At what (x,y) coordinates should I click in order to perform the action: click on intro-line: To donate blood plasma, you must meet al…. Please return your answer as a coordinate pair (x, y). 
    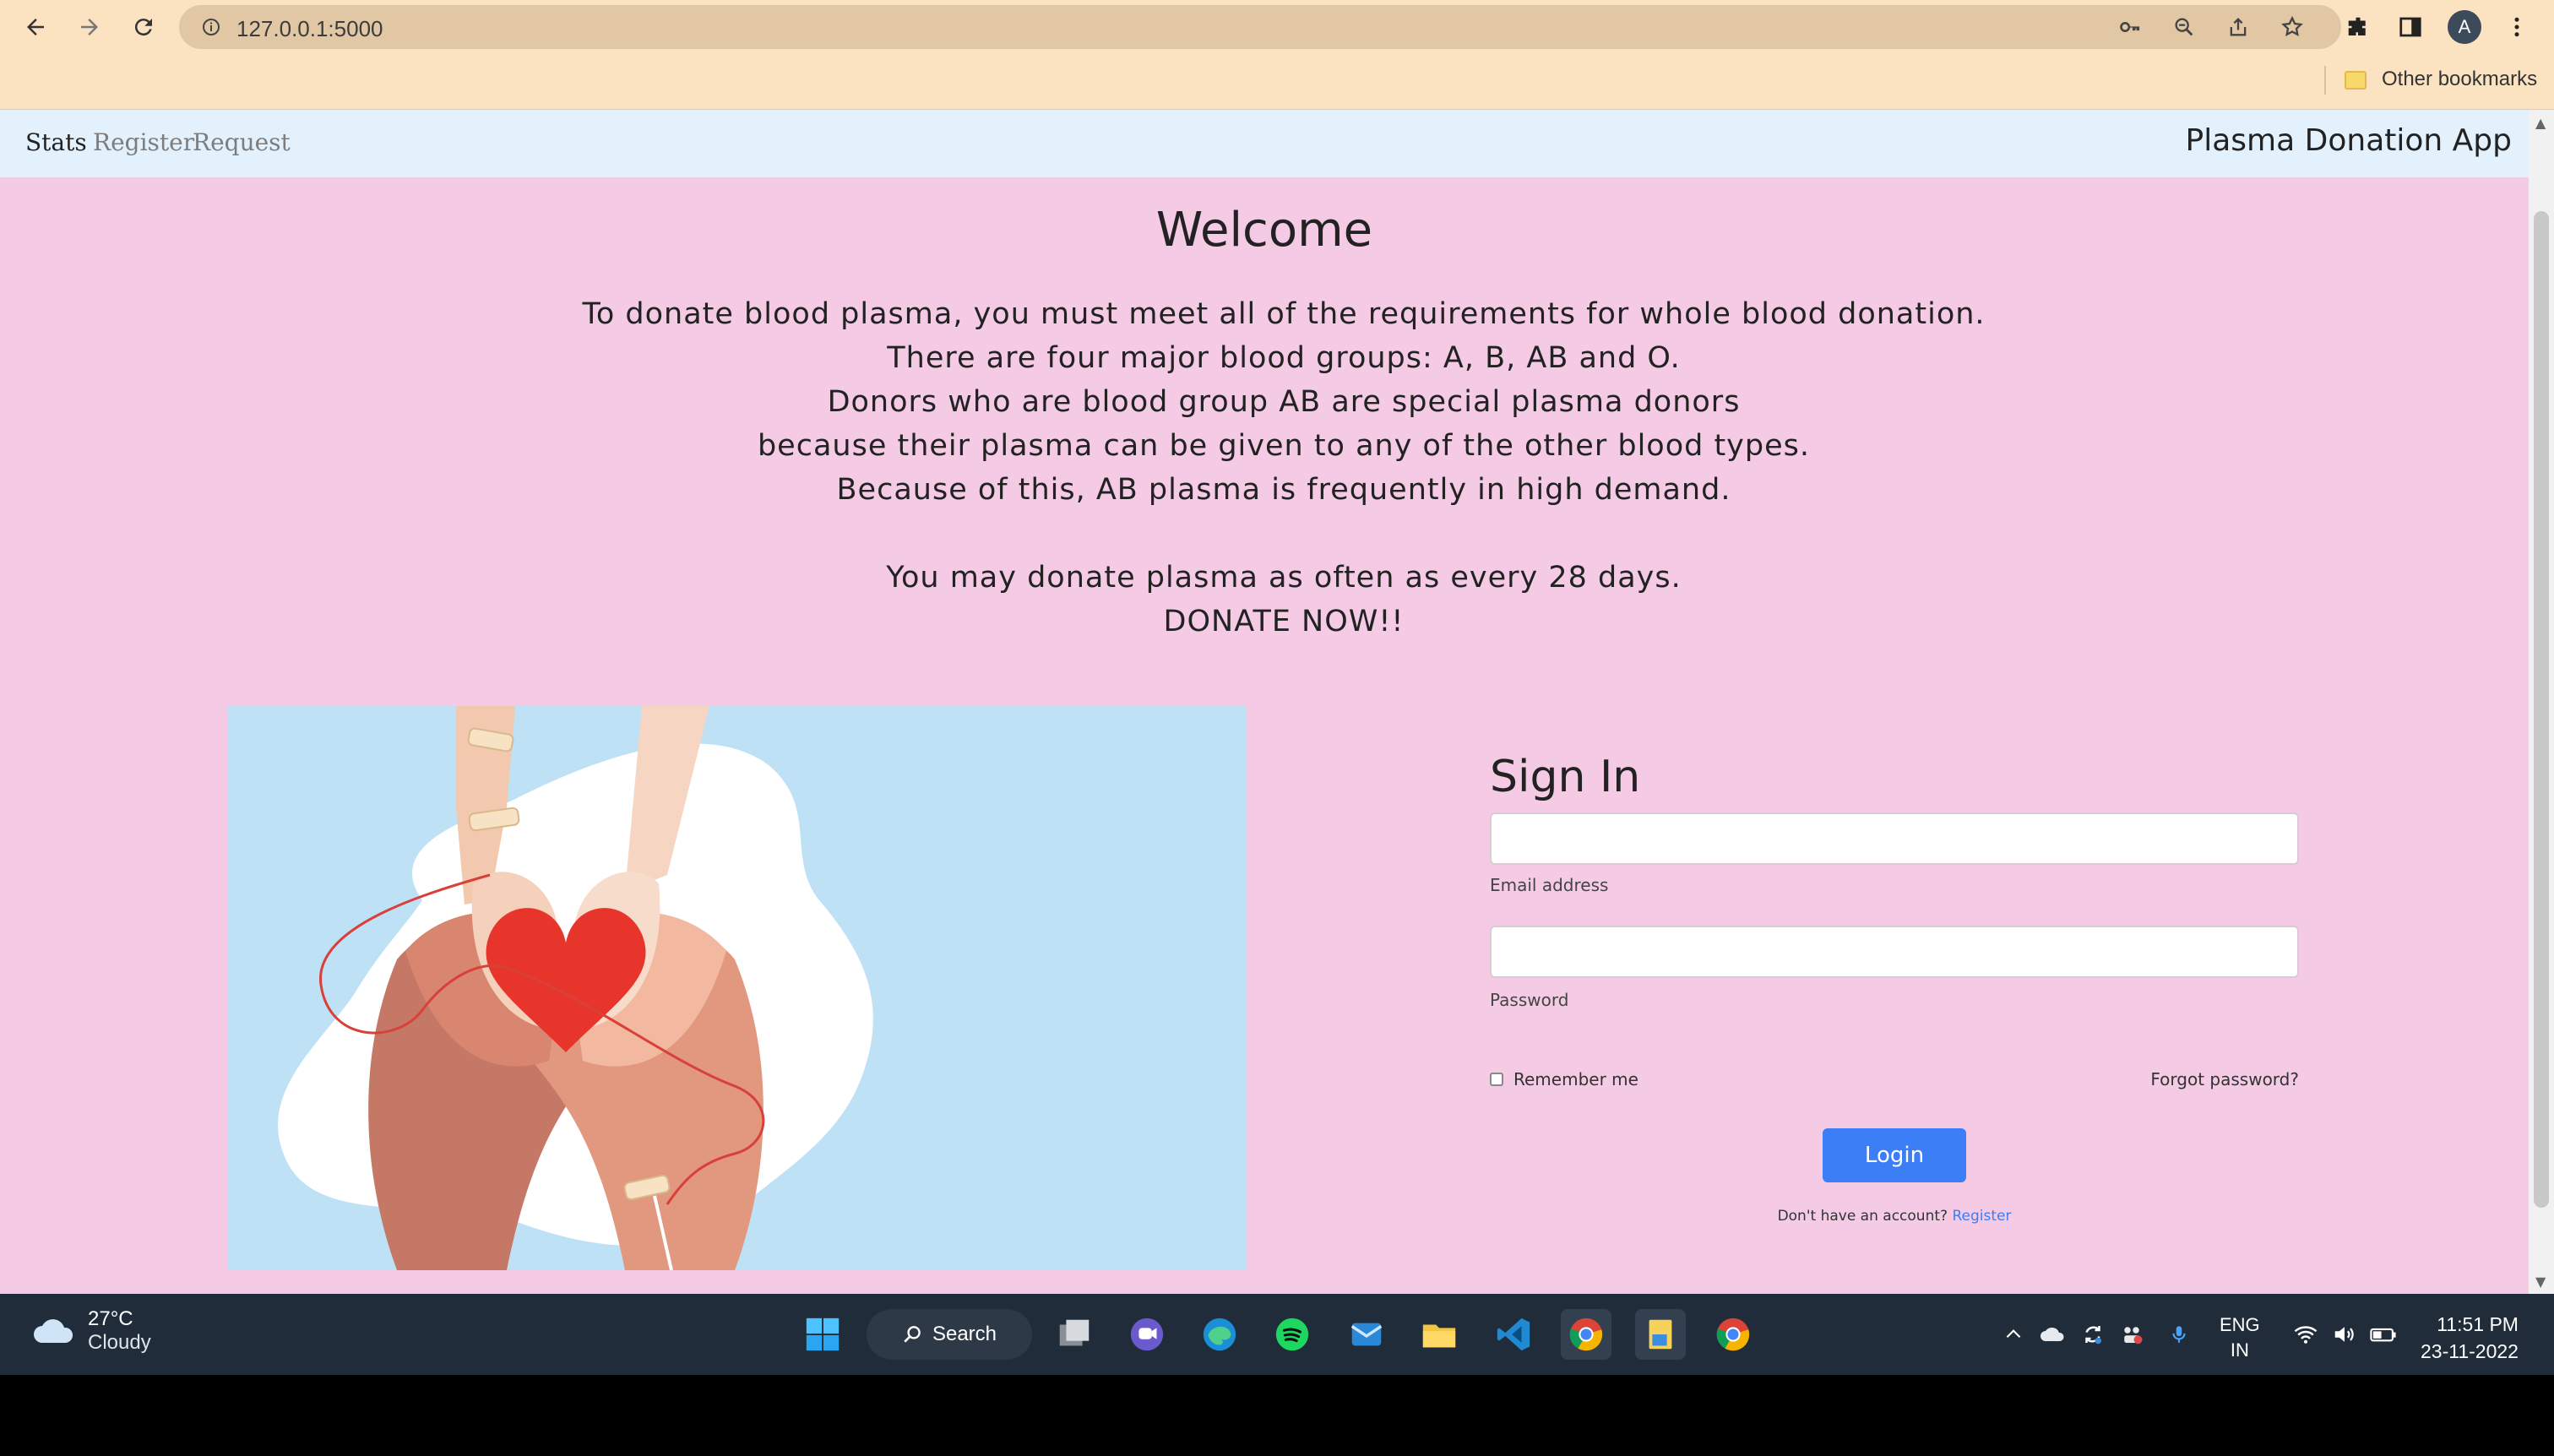
    Looking at the image, I should click on (1284, 314).